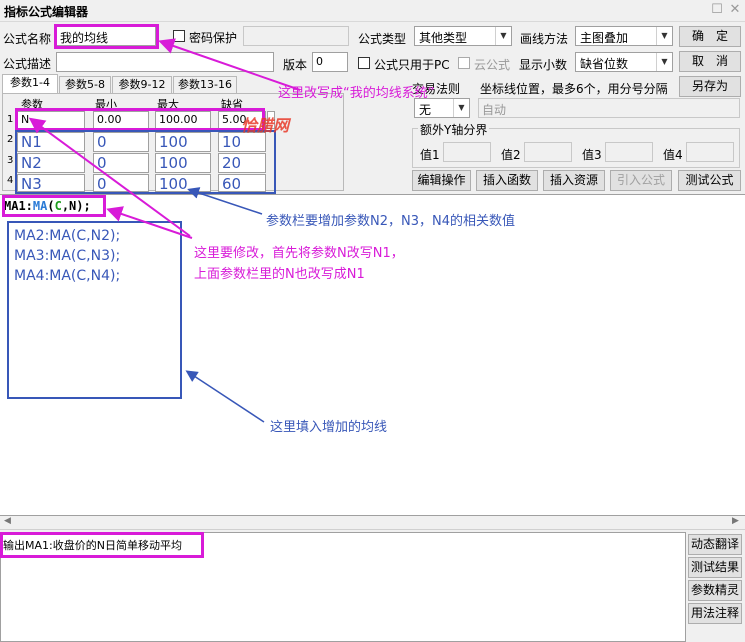 The image size is (745, 642). Describe the element at coordinates (225, 396) in the screenshot. I see `arrow-added-lines` at that location.